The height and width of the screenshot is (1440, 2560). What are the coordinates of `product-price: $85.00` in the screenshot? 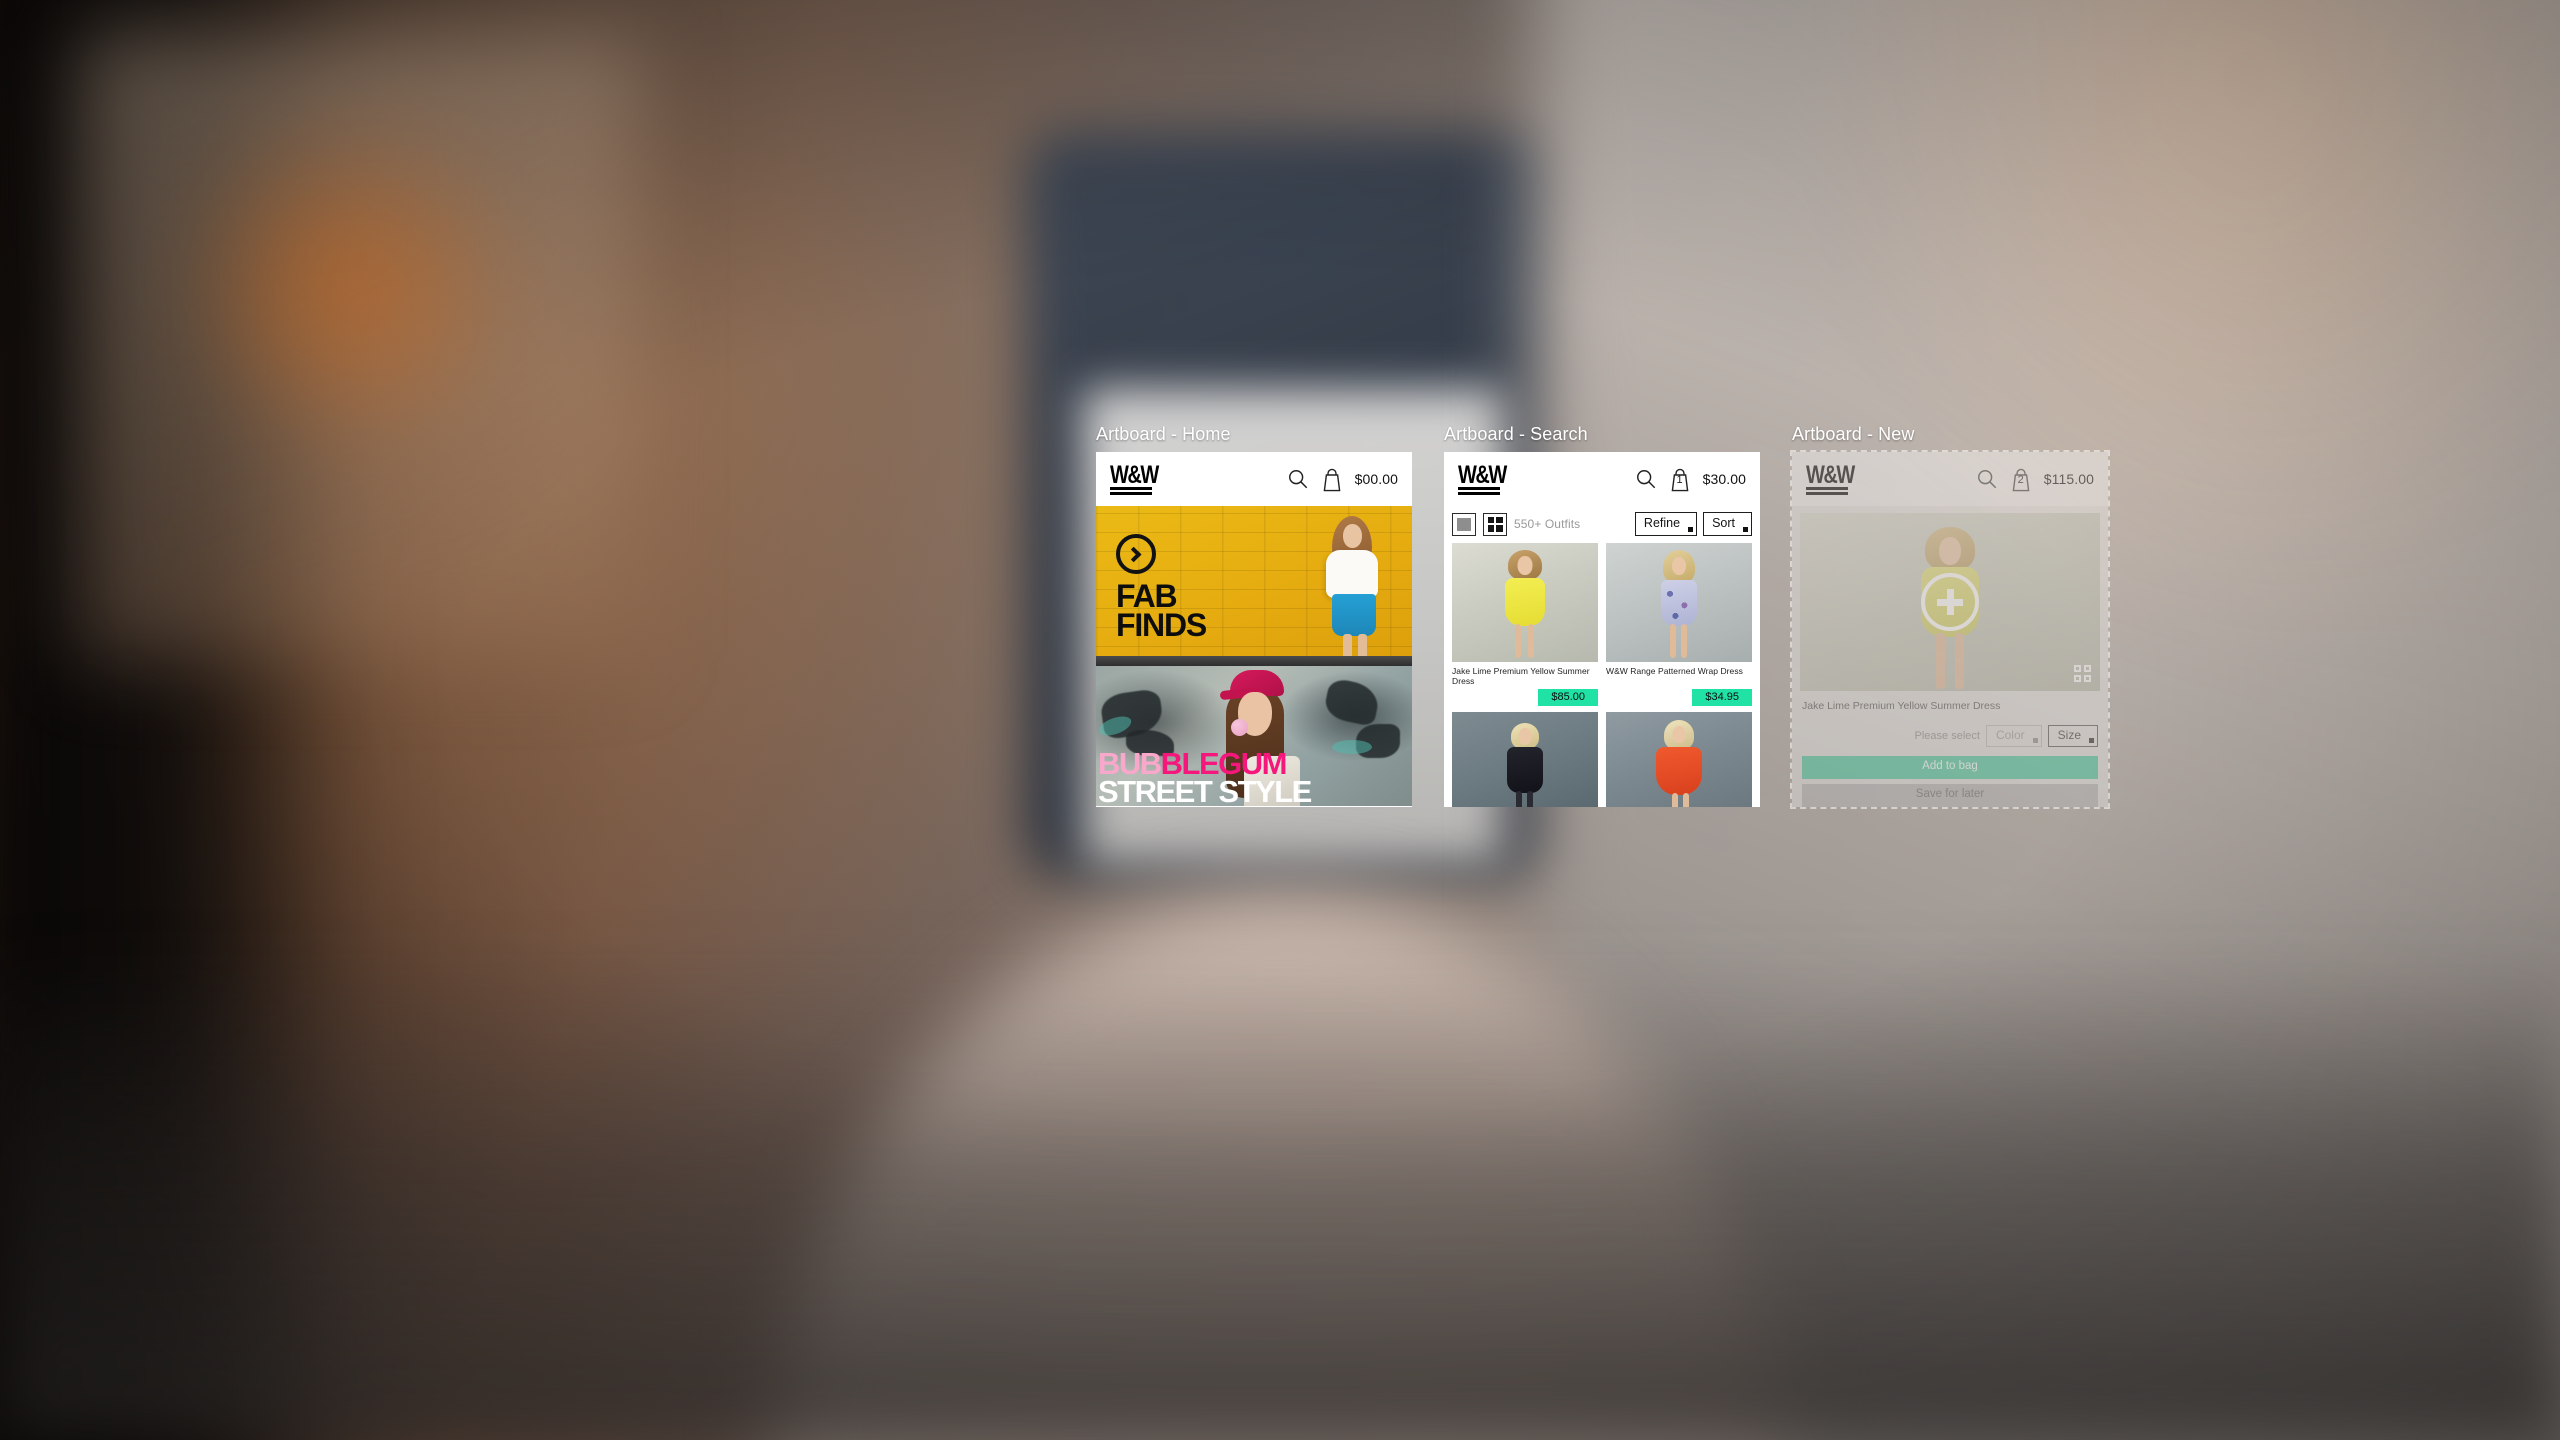 It's located at (1568, 697).